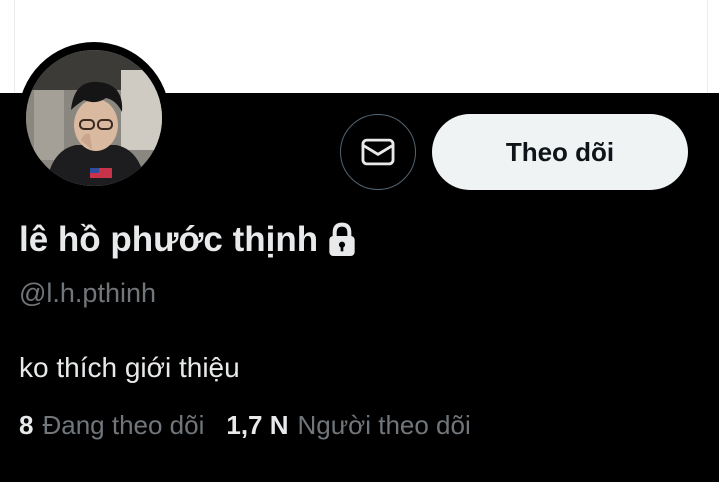 This screenshot has height=482, width=719. I want to click on follow-button: Theo dõi, so click(560, 152).